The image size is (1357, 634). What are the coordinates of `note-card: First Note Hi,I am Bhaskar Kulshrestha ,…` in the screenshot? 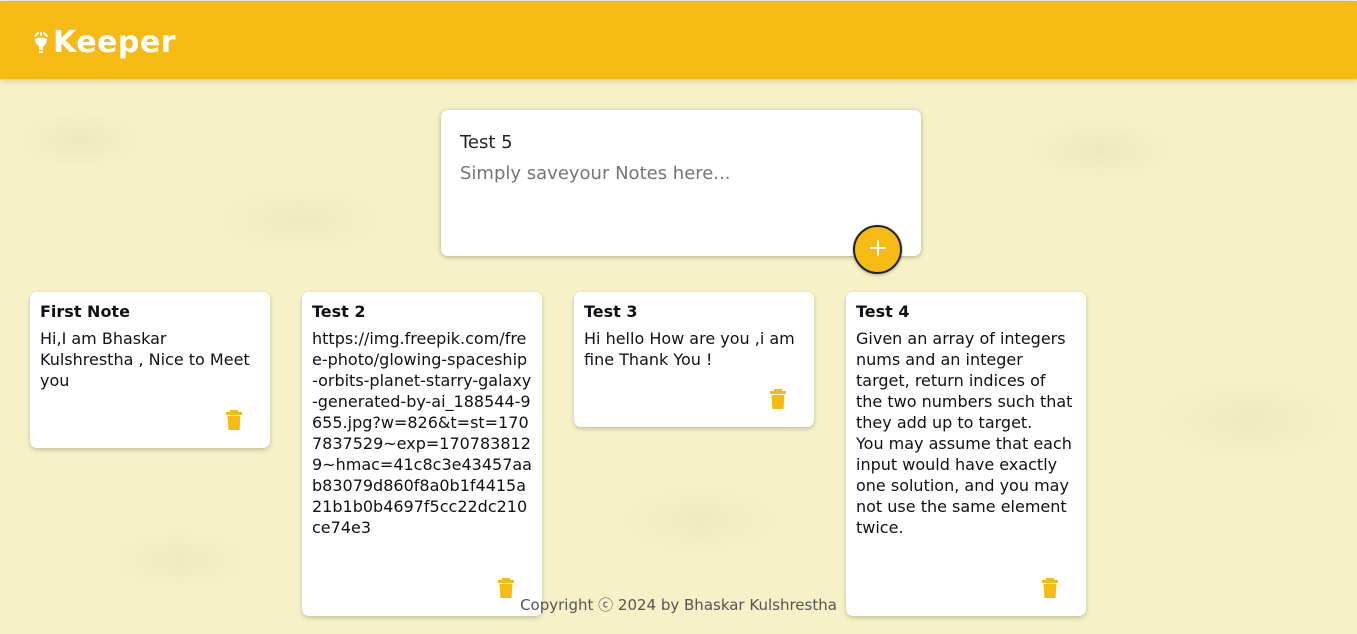 It's located at (150, 370).